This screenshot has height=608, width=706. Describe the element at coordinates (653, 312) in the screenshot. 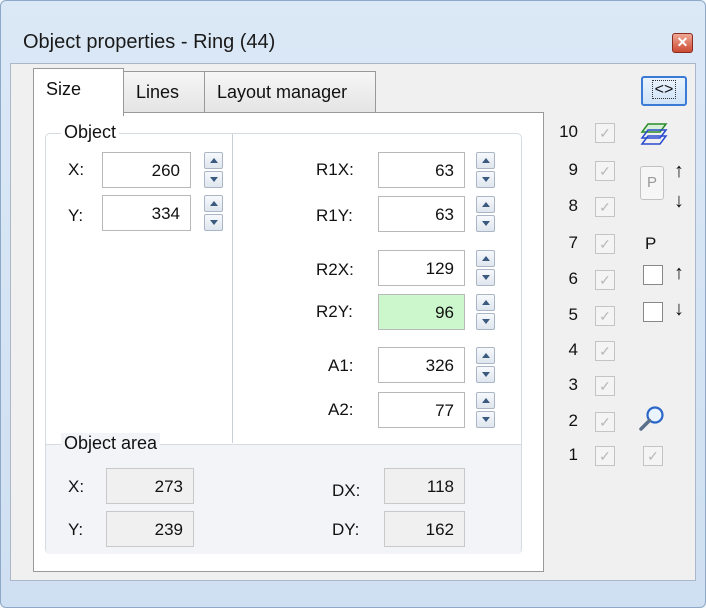

I see `move-down-checkbox: ✓` at that location.